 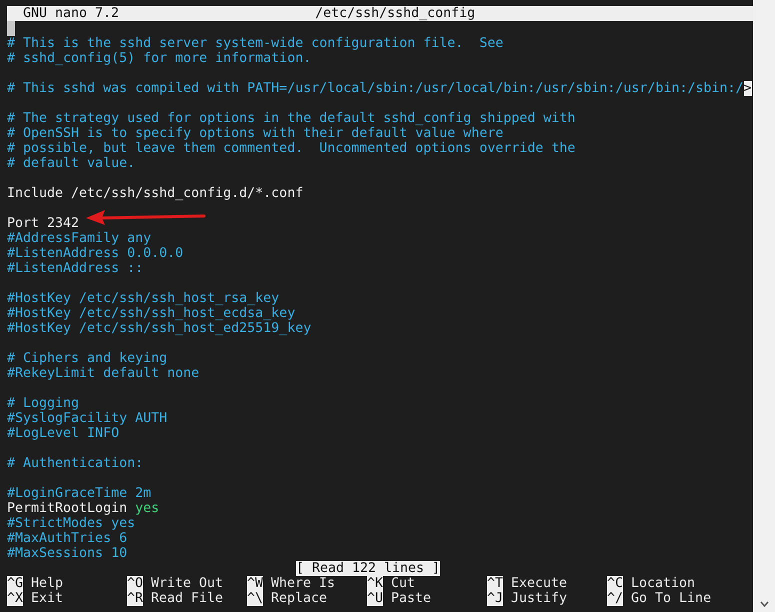 I want to click on comment-text: #HostKey /etc/ssh/ssh_host_rsa_key, so click(x=143, y=298).